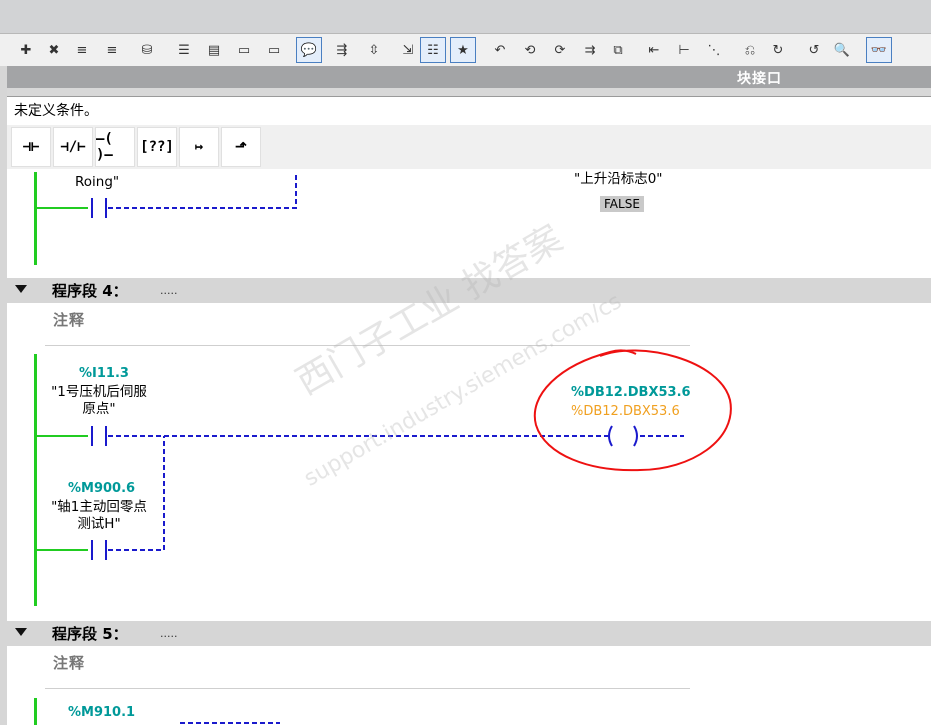 The image size is (931, 725). Describe the element at coordinates (101, 488) in the screenshot. I see `contact-address: %M900.6` at that location.